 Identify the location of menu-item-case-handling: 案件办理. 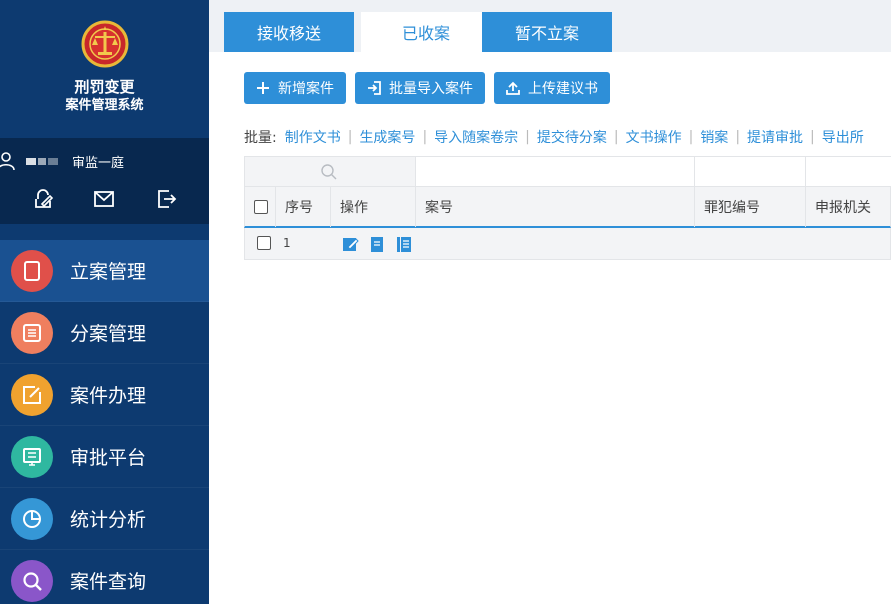
(104, 395).